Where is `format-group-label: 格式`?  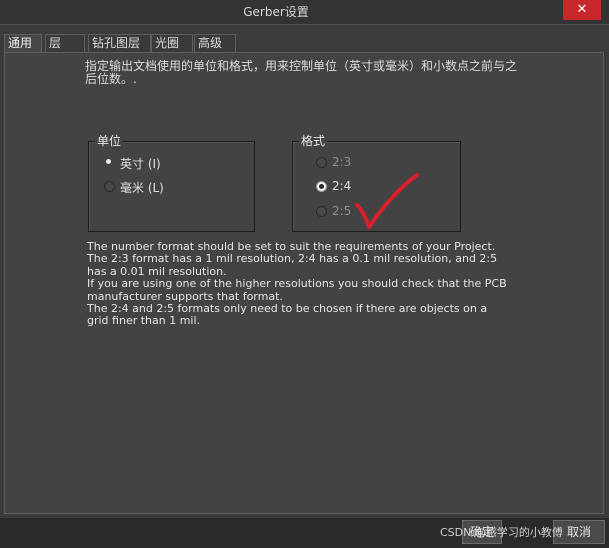 format-group-label: 格式 is located at coordinates (313, 141).